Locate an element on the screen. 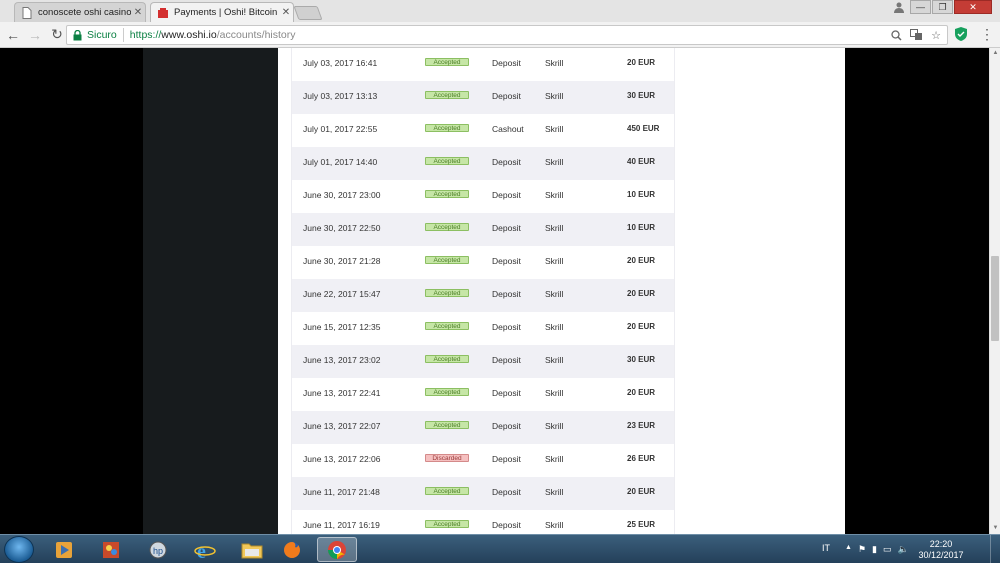  internet-explorer-icon: e is located at coordinates (205, 549).